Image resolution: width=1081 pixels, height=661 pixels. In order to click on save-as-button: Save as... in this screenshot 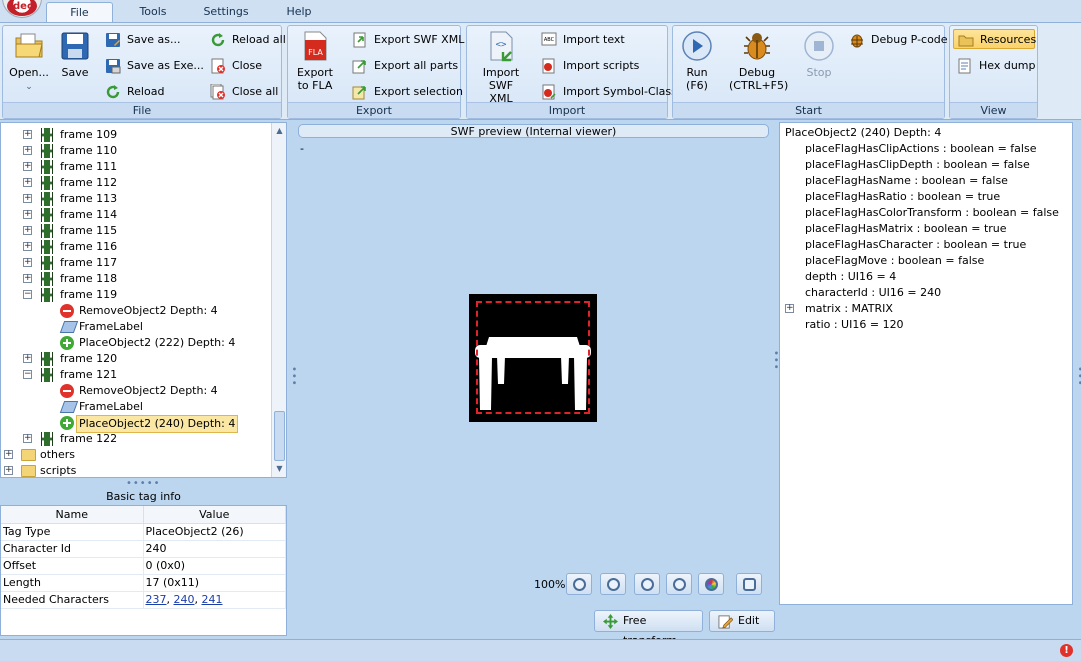, I will do `click(142, 40)`.